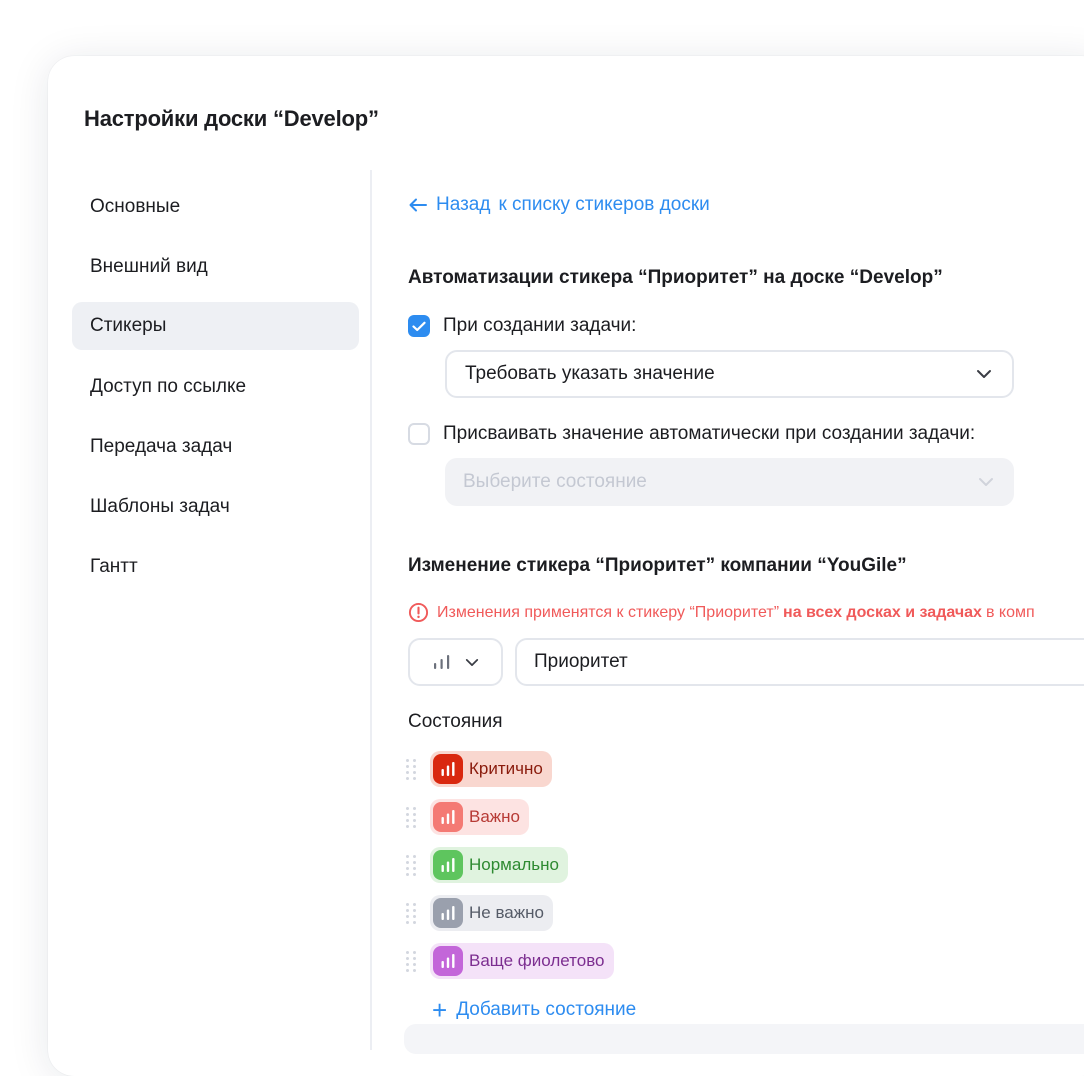 This screenshot has width=1084, height=1076. I want to click on back-link: Назад к списку стикеров доски, so click(559, 205).